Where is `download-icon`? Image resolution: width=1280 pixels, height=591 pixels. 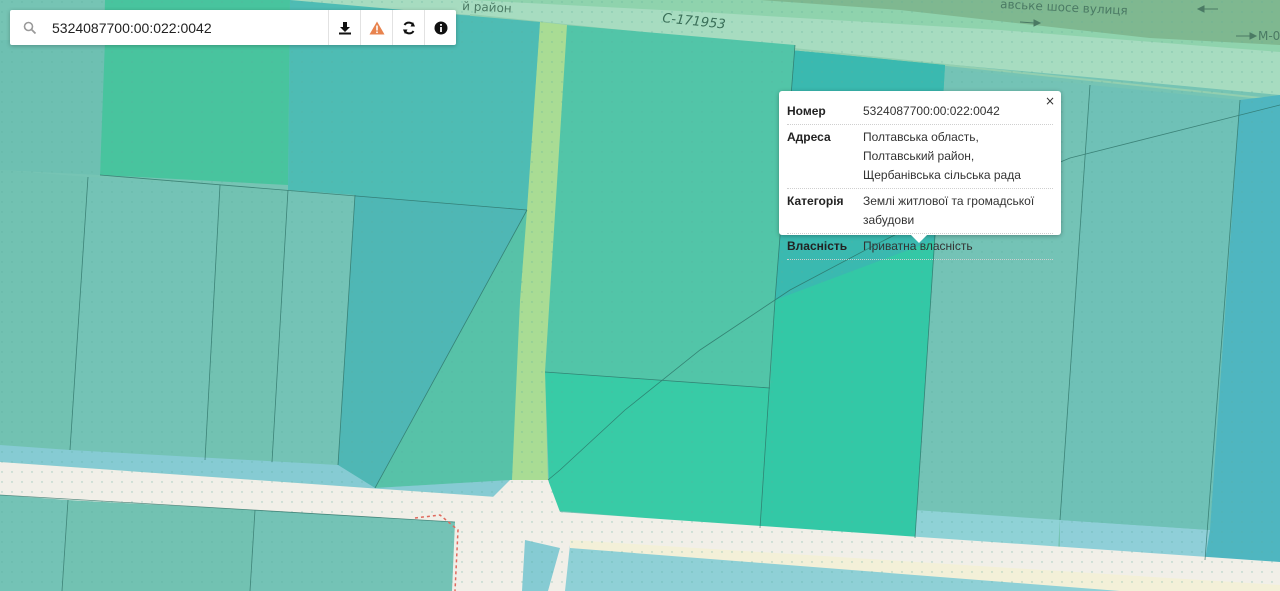
download-icon is located at coordinates (344, 27).